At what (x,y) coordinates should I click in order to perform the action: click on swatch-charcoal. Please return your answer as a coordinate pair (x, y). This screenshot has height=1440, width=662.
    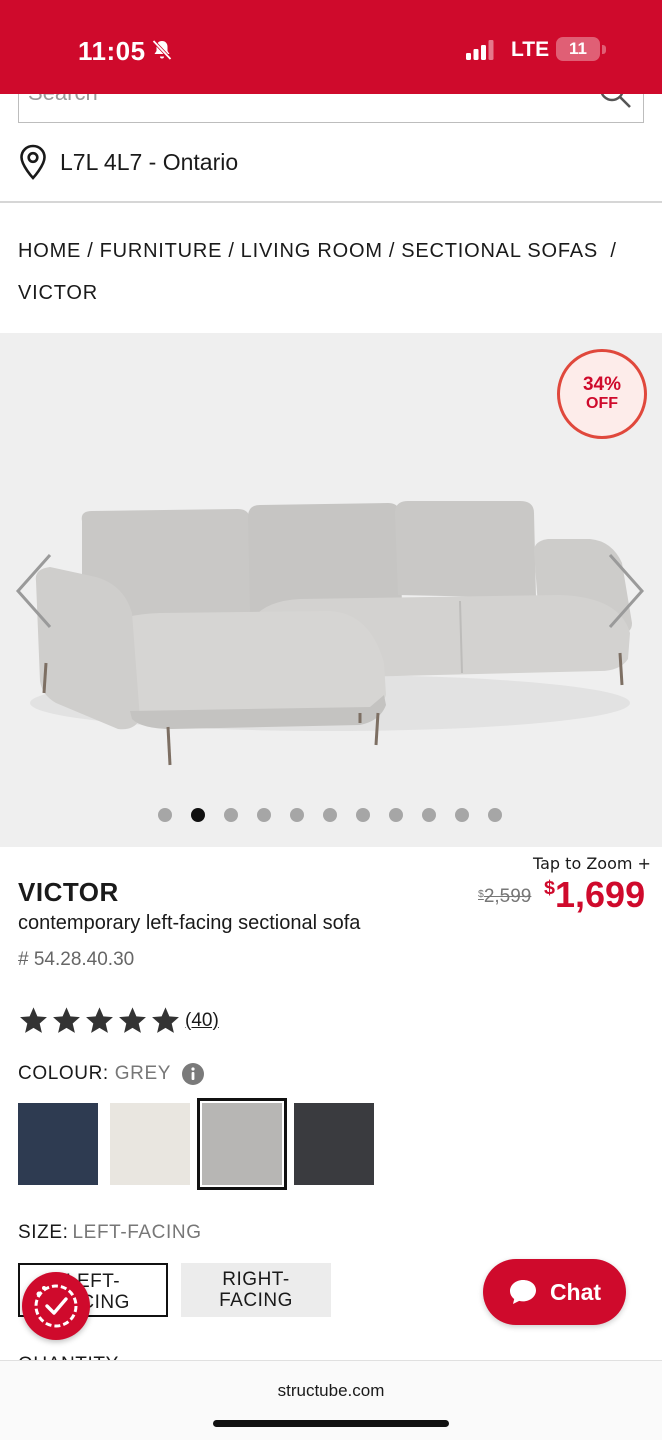
    Looking at the image, I should click on (334, 1144).